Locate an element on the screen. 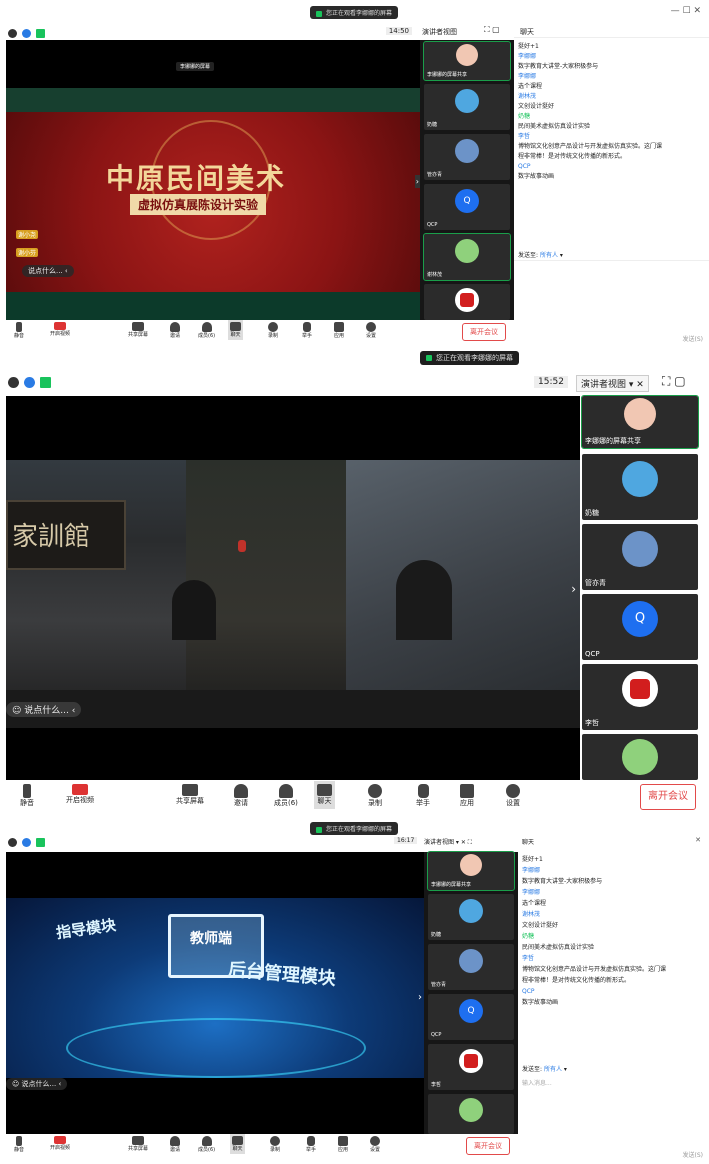 This screenshot has width=709, height=1164. window-controls-icon: ✕ is located at coordinates (698, 840).